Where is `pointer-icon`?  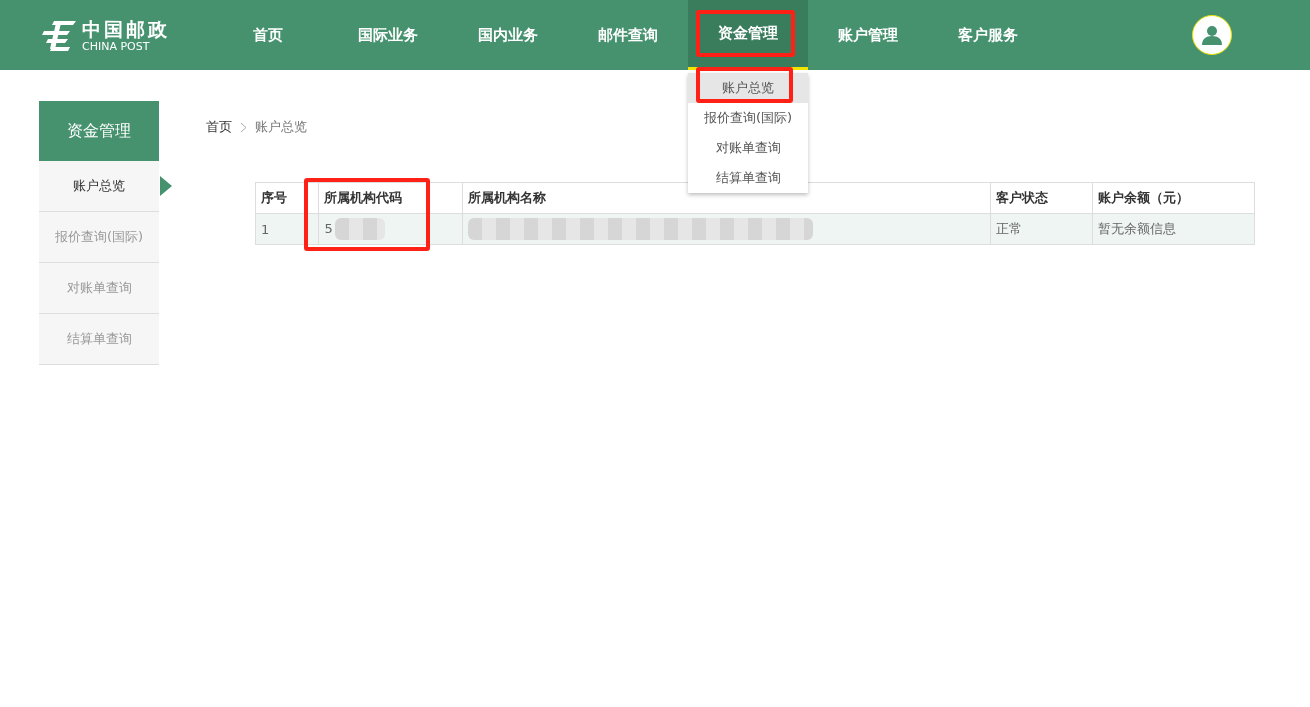 pointer-icon is located at coordinates (166, 186).